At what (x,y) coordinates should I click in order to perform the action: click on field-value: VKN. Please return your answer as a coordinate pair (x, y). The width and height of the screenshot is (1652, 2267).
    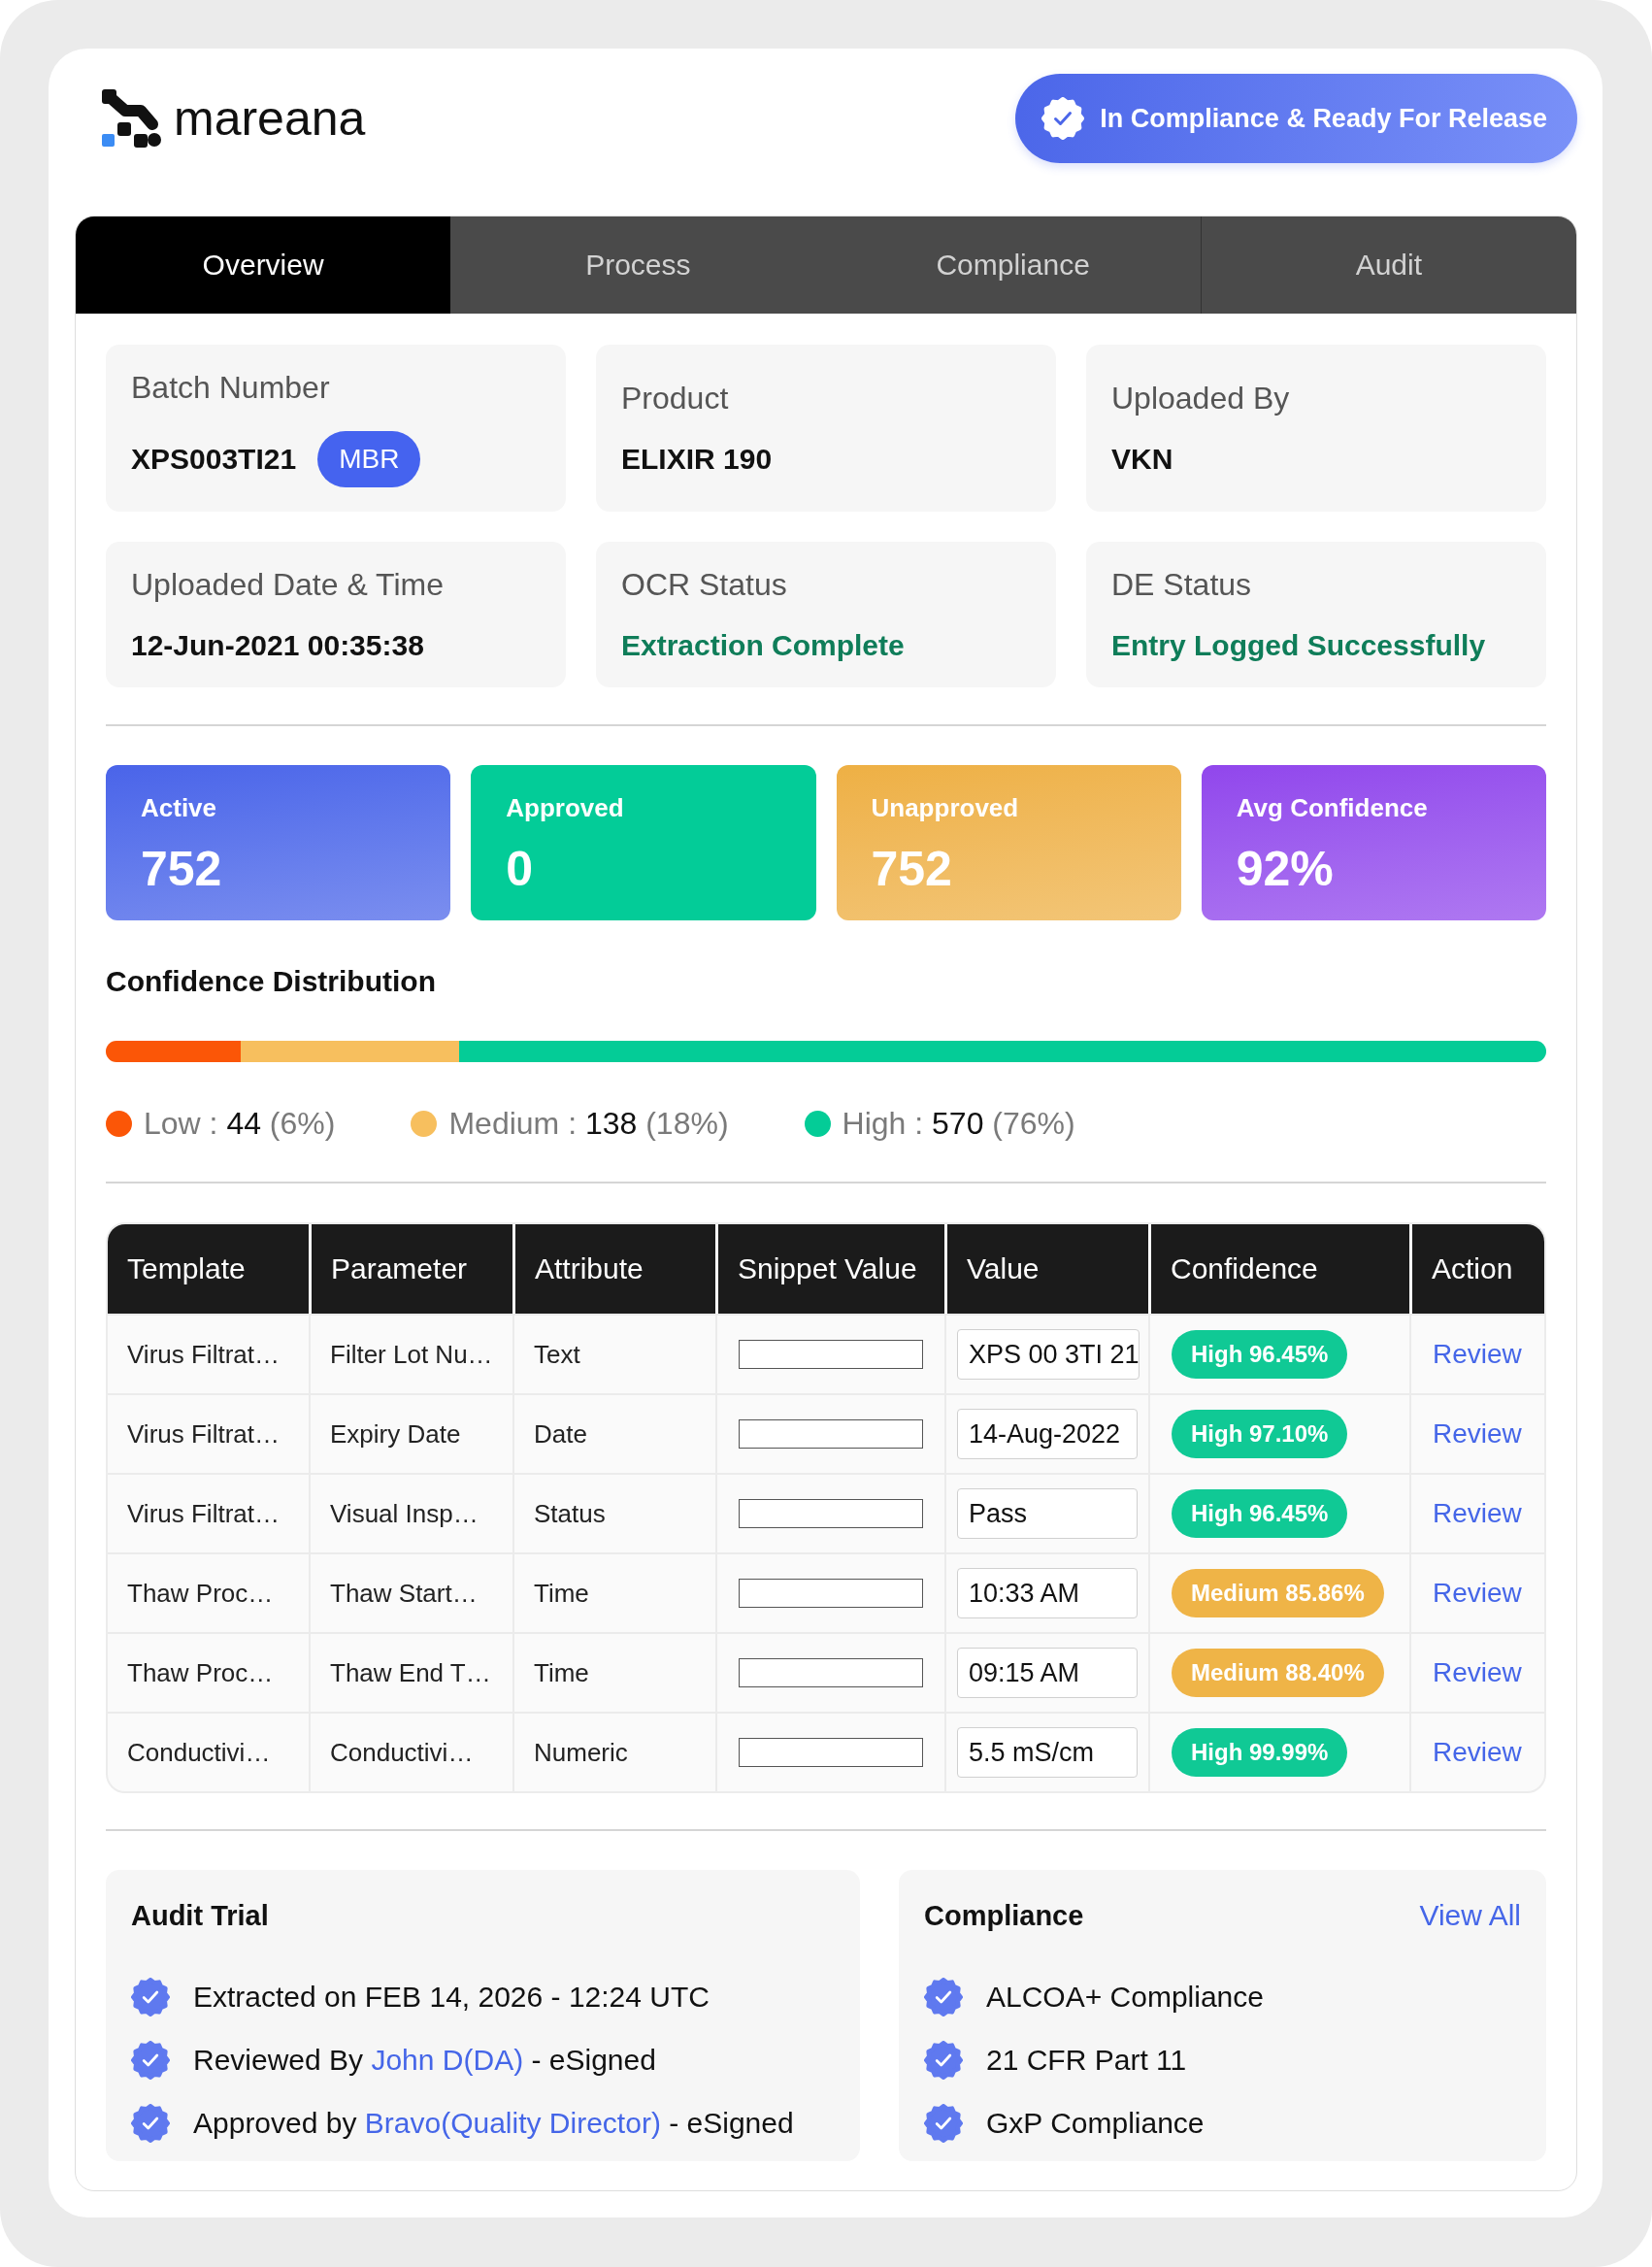
    Looking at the image, I should click on (1142, 459).